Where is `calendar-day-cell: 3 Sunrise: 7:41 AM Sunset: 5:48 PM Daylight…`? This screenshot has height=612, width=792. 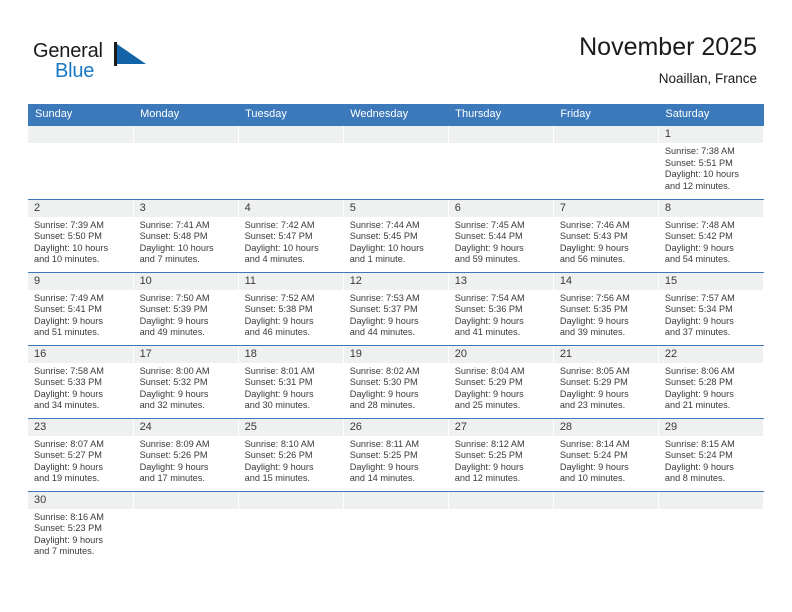 calendar-day-cell: 3 Sunrise: 7:41 AM Sunset: 5:48 PM Daylight… is located at coordinates (186, 236).